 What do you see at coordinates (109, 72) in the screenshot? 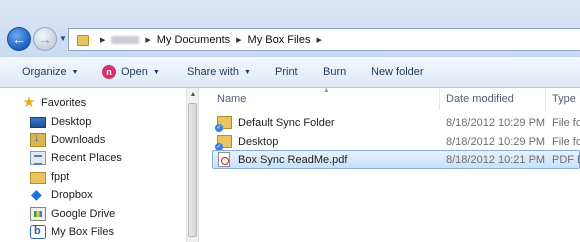
I see `open-app-icon: n` at bounding box center [109, 72].